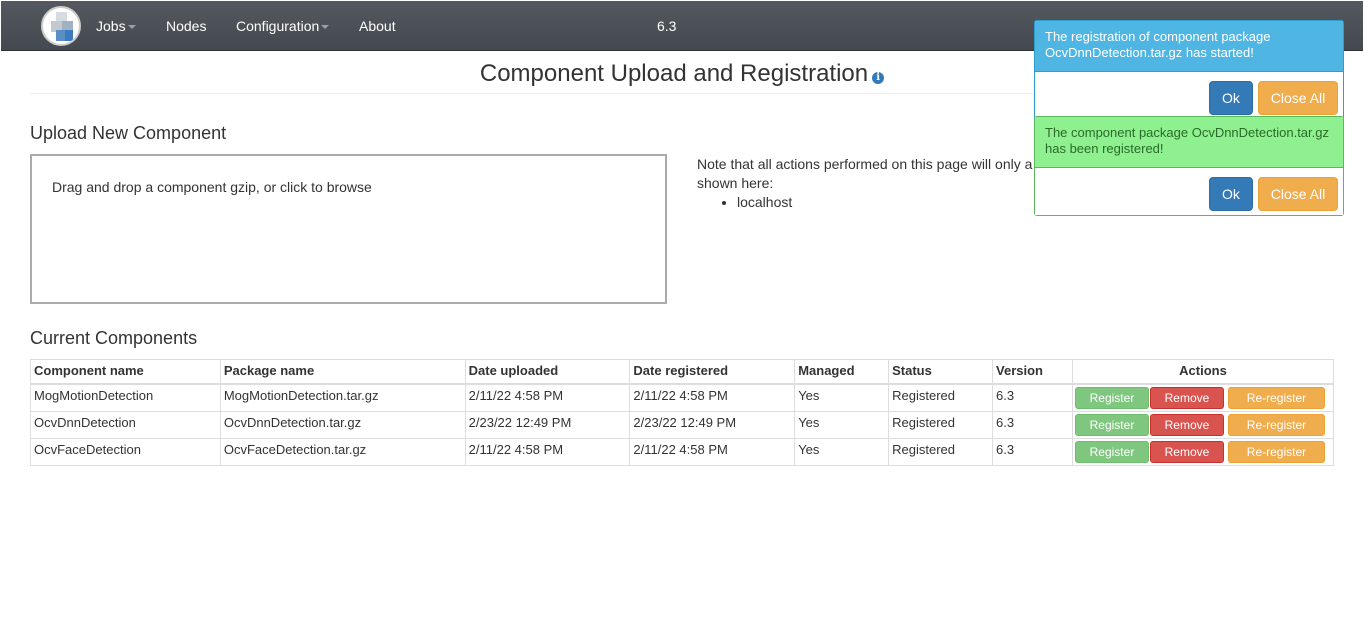 This screenshot has width=1364, height=626. What do you see at coordinates (114, 338) in the screenshot?
I see `components-heading: Current Components` at bounding box center [114, 338].